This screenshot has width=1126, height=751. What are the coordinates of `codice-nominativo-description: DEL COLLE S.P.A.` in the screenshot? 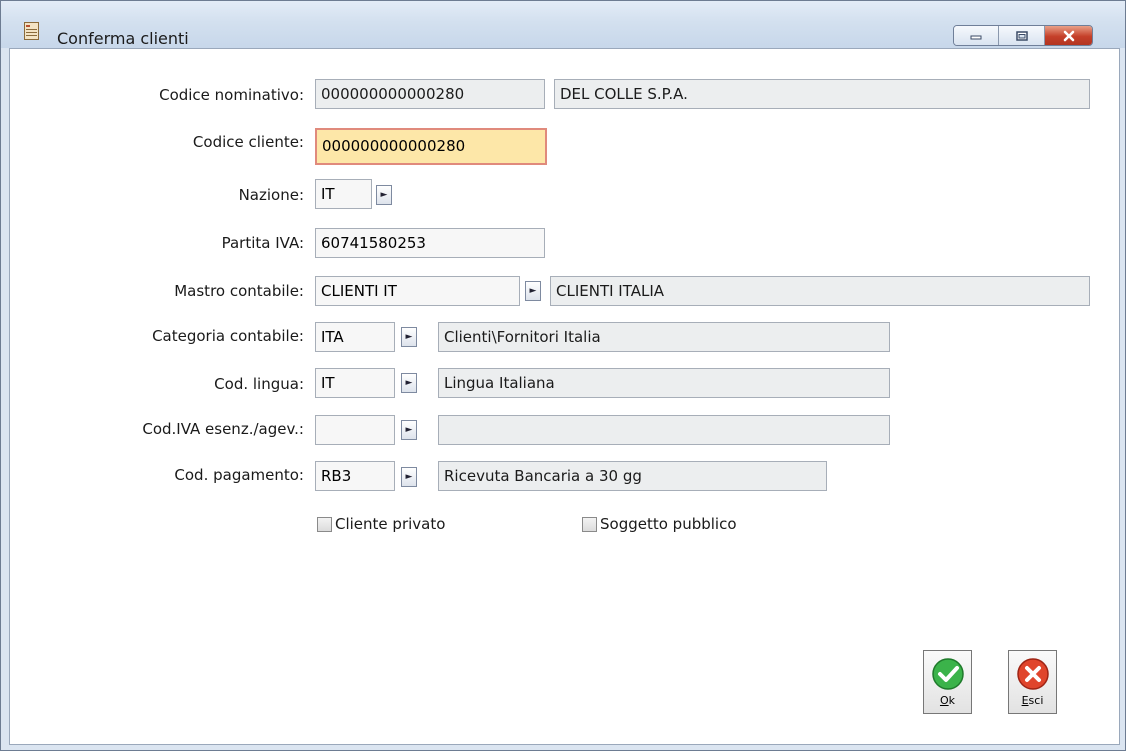 It's located at (822, 94).